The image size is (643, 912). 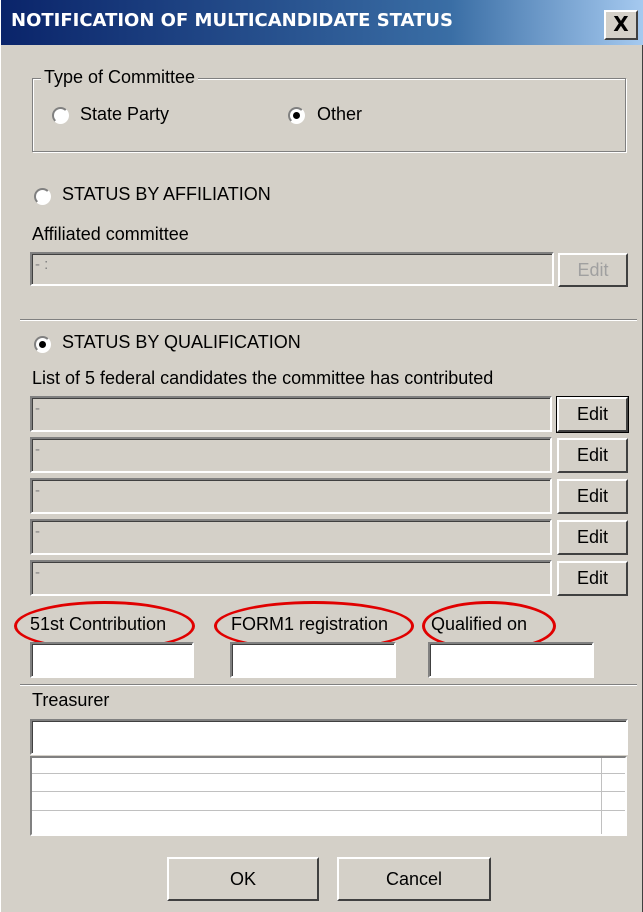 What do you see at coordinates (329, 737) in the screenshot?
I see `treasurer-name-field` at bounding box center [329, 737].